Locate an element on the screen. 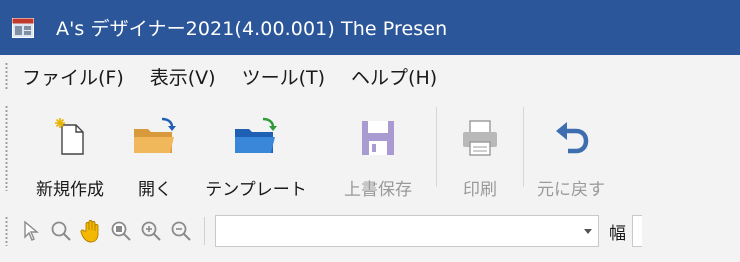 The height and width of the screenshot is (262, 740). search-icon is located at coordinates (61, 231).